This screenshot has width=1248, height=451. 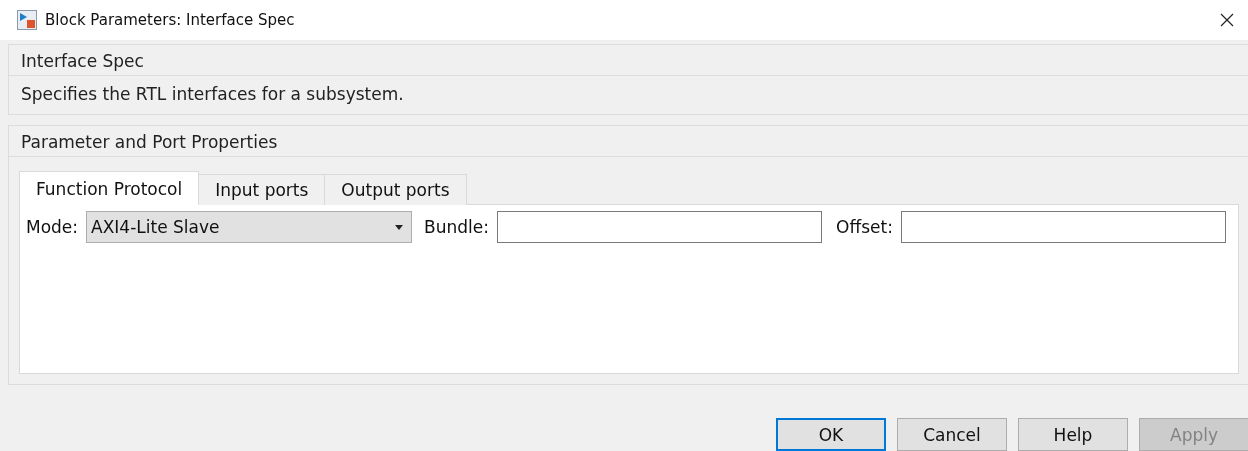 I want to click on group-title: Interface Spec, so click(x=628, y=60).